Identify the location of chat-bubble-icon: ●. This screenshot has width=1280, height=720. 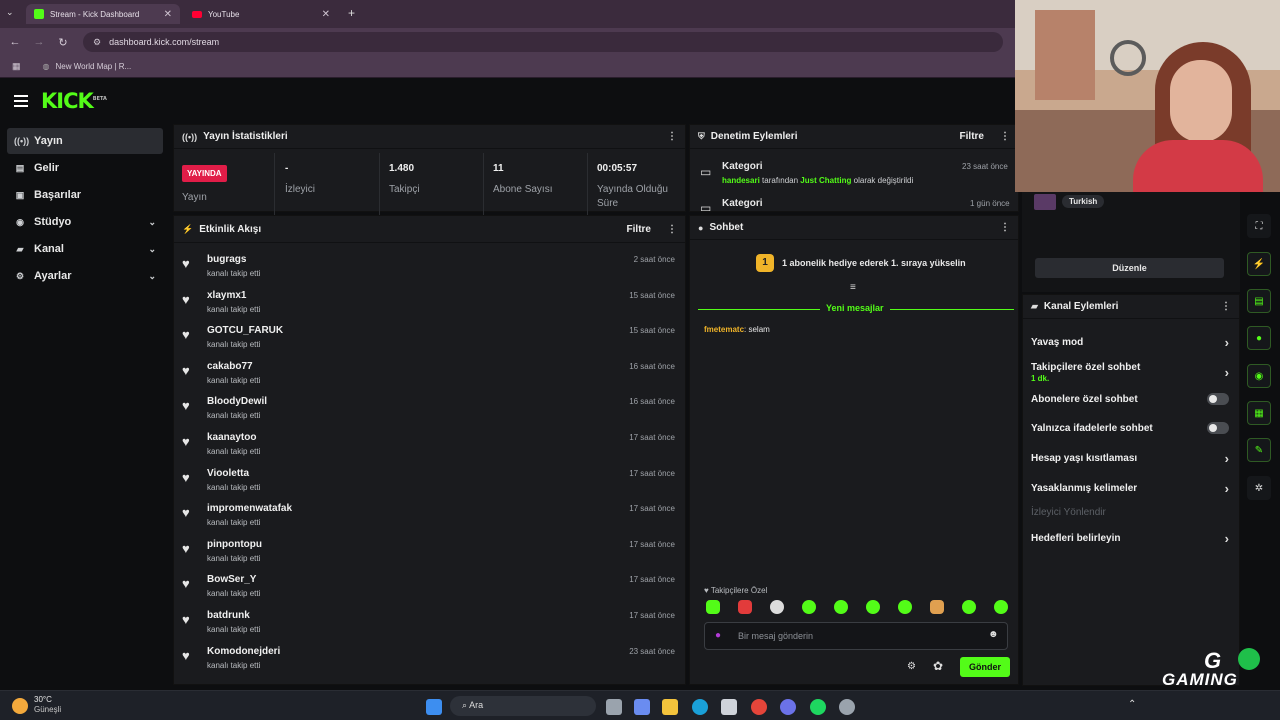
(1259, 338).